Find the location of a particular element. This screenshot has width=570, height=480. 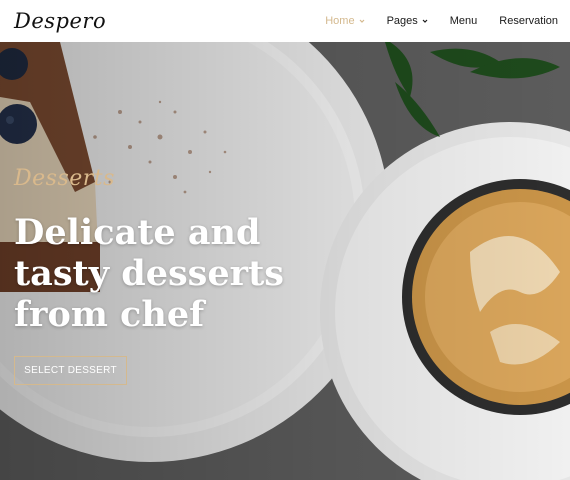

hero-subtitle: Desserts is located at coordinates (64, 178).